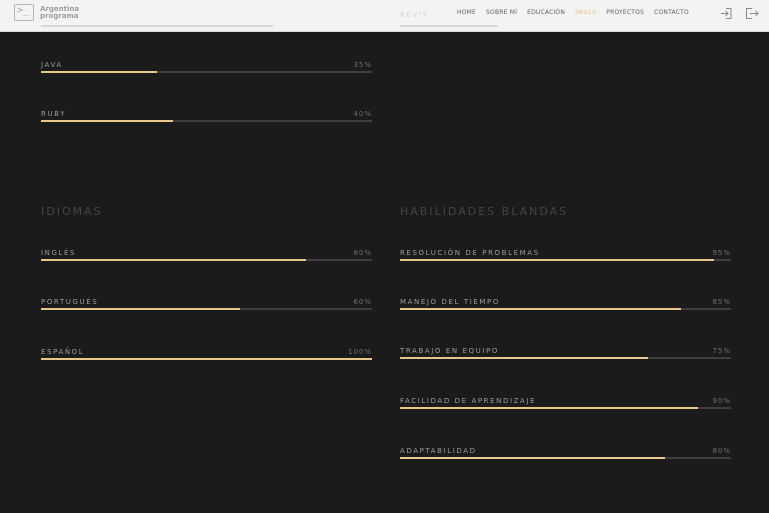 This screenshot has width=769, height=513. Describe the element at coordinates (726, 13) in the screenshot. I see `login-icon` at that location.